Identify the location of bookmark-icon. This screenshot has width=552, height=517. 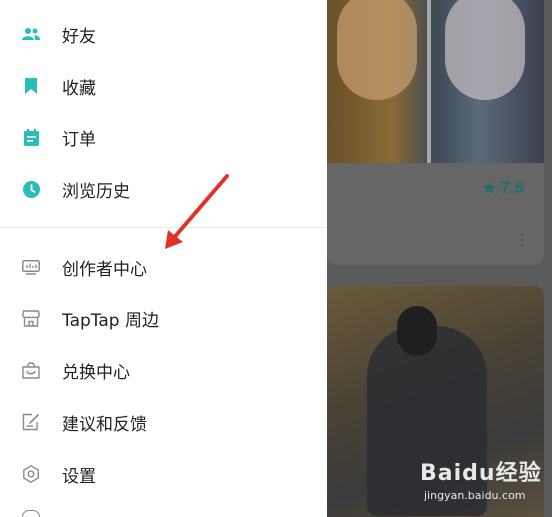
(31, 86).